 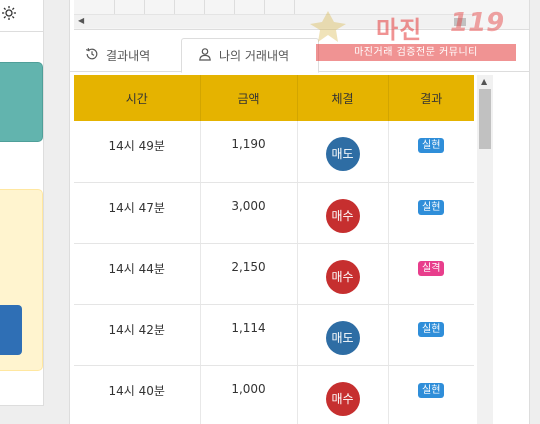 I want to click on table-row: 14시 42분 1,114 매도 실현, so click(x=274, y=335).